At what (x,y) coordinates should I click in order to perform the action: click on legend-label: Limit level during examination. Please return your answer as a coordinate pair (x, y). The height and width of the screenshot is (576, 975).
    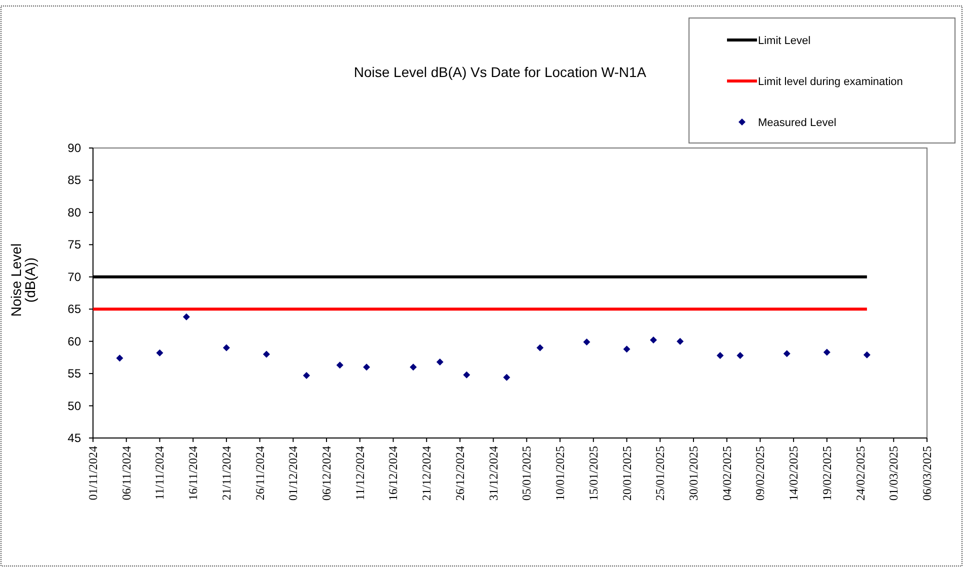
    Looking at the image, I should click on (830, 82).